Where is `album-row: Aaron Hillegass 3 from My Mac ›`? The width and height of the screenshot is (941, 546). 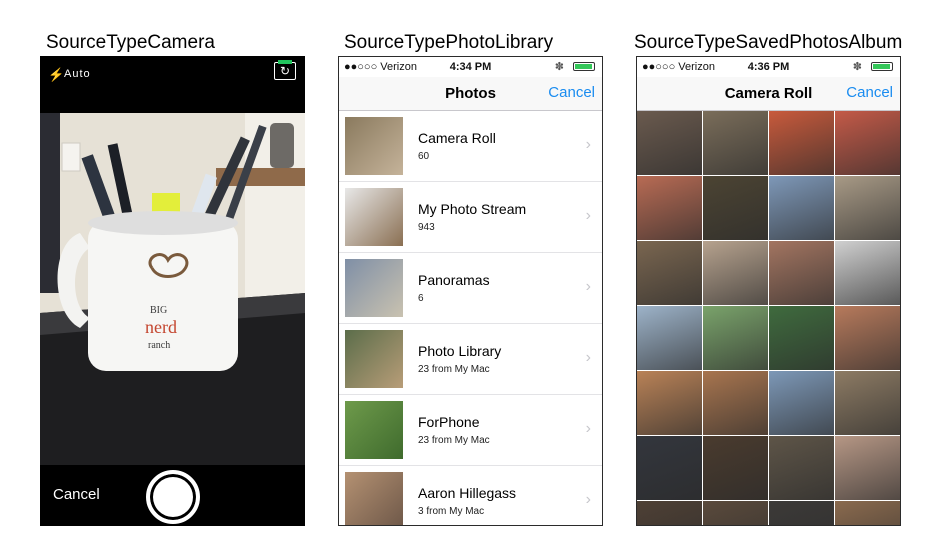 album-row: Aaron Hillegass 3 from My Mac › is located at coordinates (470, 495).